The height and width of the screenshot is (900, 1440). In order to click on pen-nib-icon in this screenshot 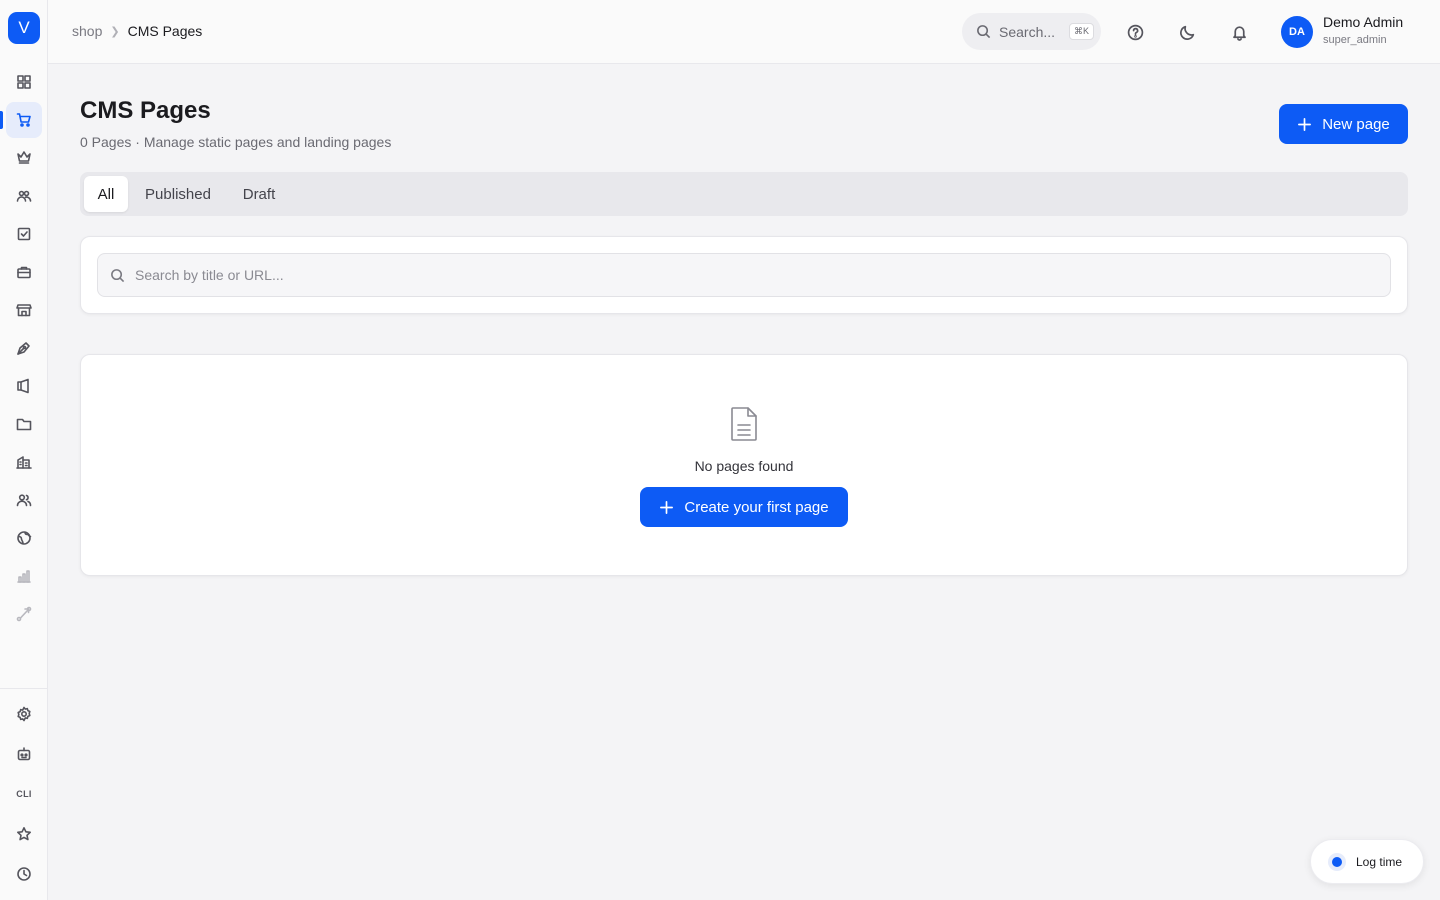, I will do `click(23, 348)`.